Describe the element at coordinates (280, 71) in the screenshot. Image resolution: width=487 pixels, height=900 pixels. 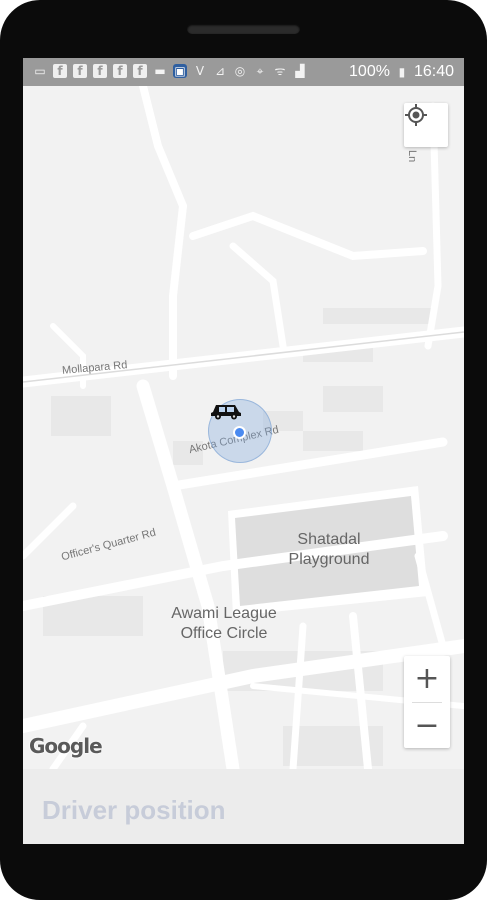
I see `wifi-icon: ᯤ` at that location.